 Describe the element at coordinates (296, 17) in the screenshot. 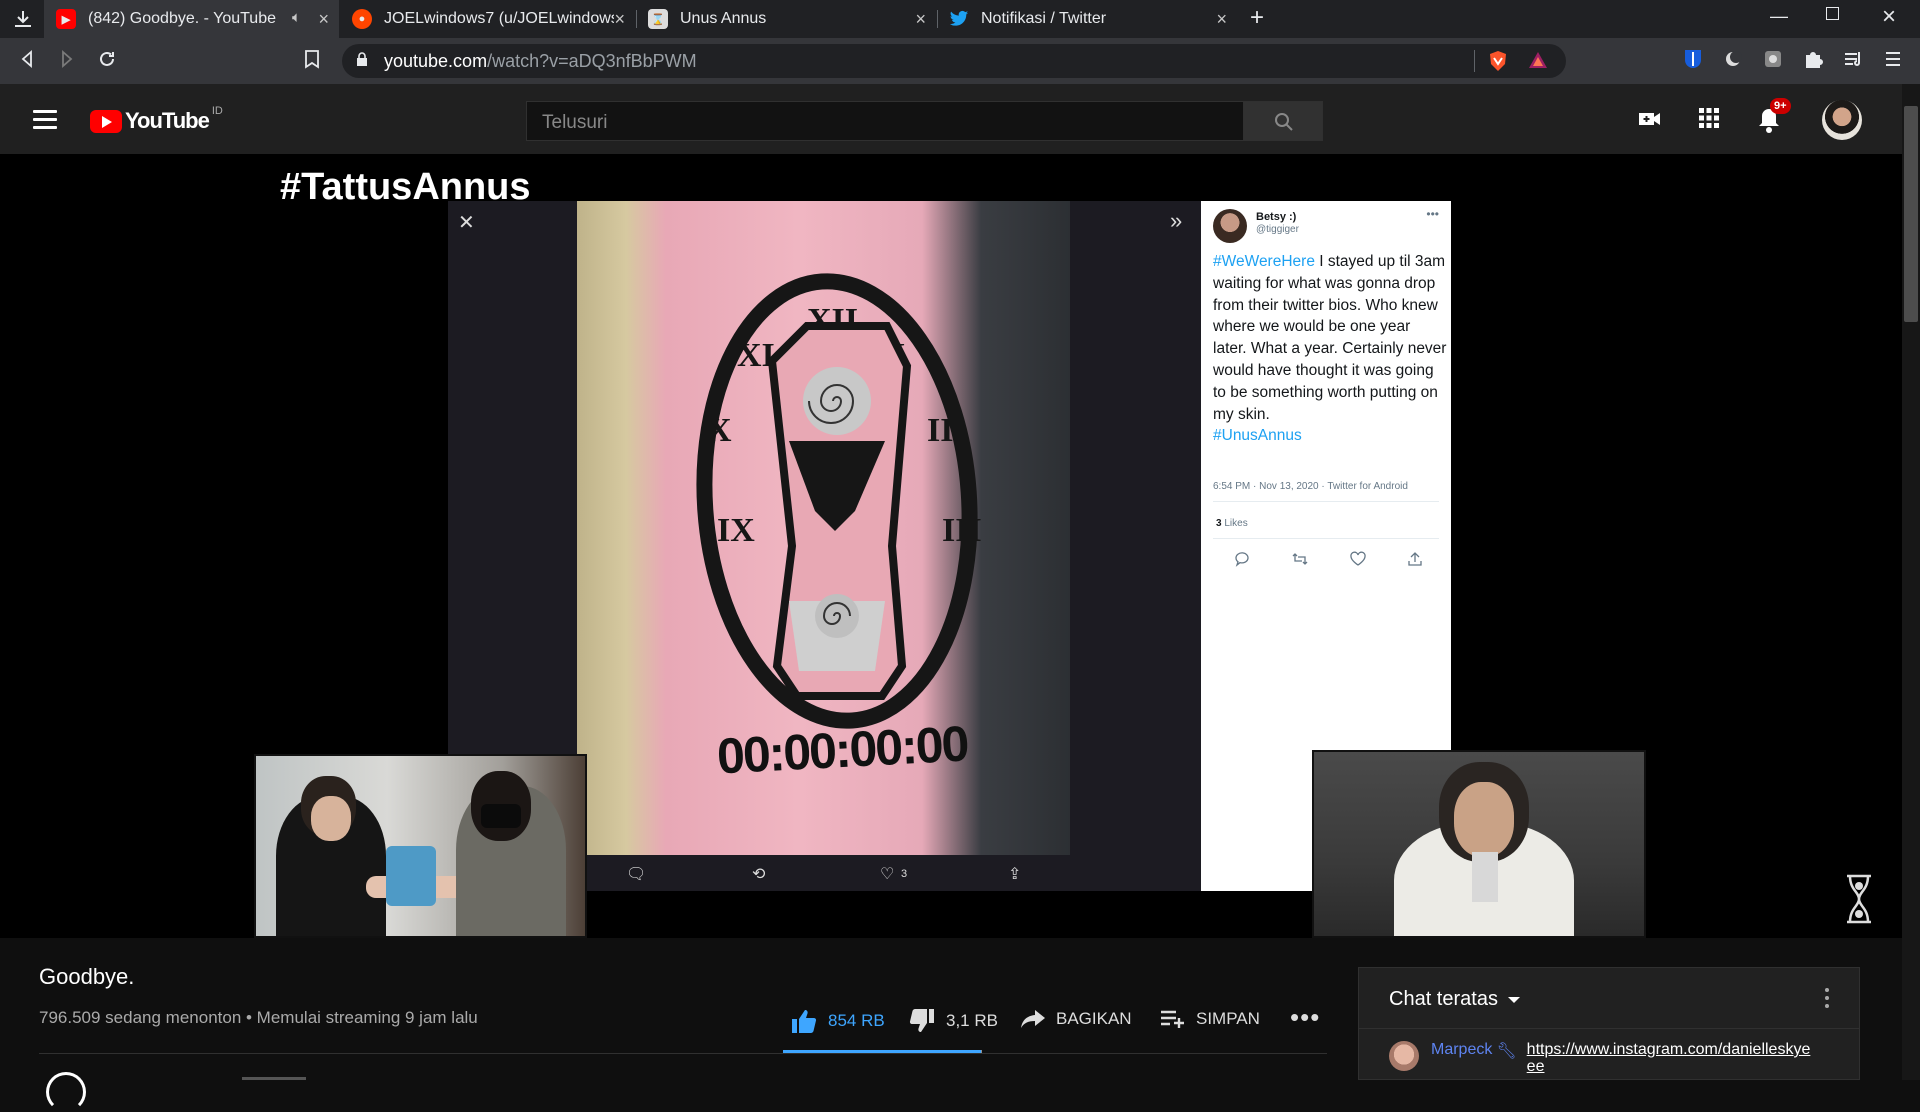

I see `speaker-muted-icon: 🔈︎` at that location.